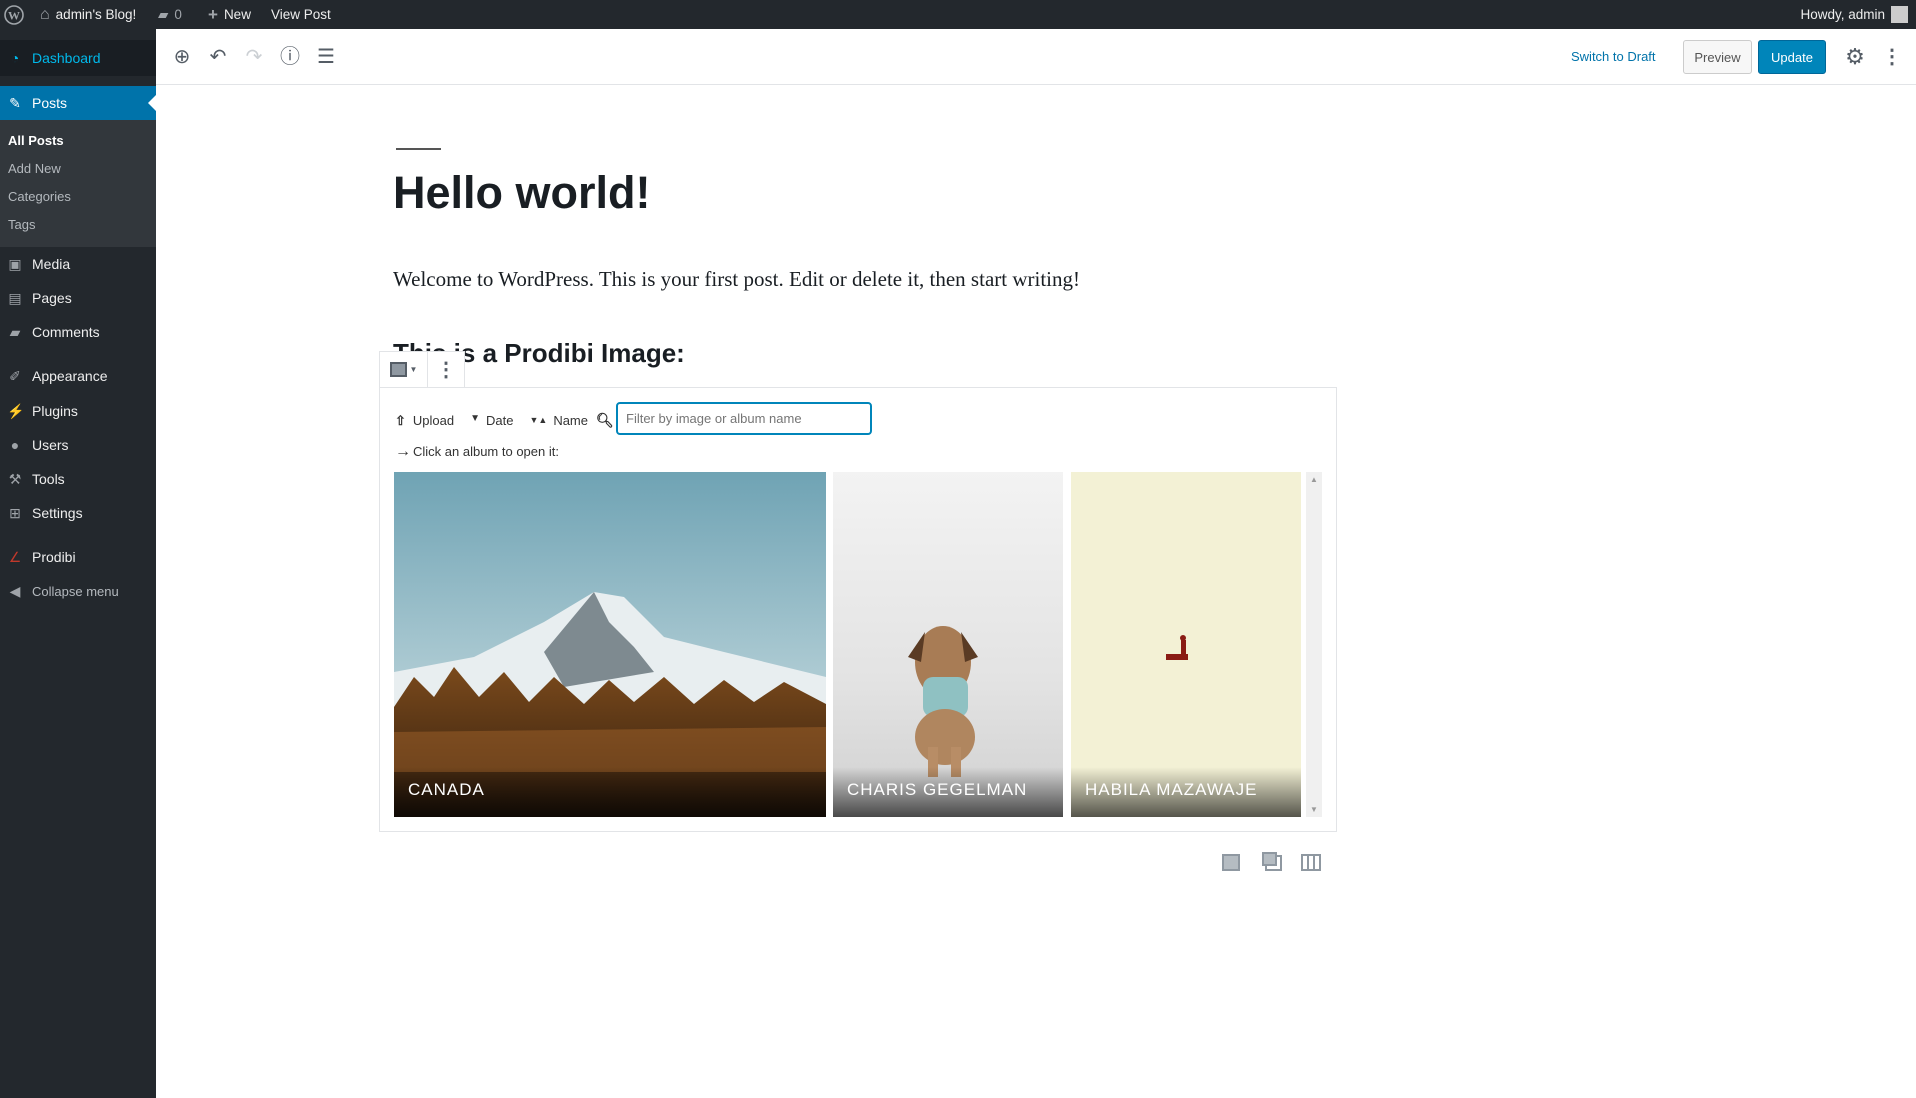 The image size is (1916, 1098). I want to click on current-arrow, so click(148, 103).